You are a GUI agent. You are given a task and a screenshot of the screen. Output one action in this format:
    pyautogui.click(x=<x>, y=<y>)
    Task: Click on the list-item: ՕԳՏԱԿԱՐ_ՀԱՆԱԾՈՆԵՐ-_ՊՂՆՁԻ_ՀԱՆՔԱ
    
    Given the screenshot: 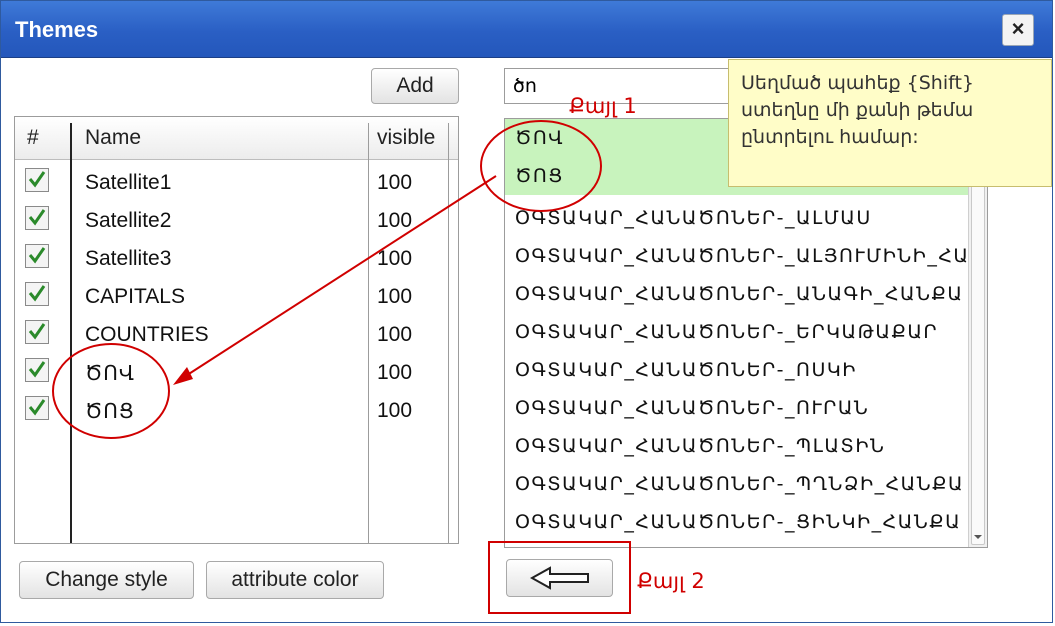 What is the action you would take?
    pyautogui.click(x=746, y=484)
    